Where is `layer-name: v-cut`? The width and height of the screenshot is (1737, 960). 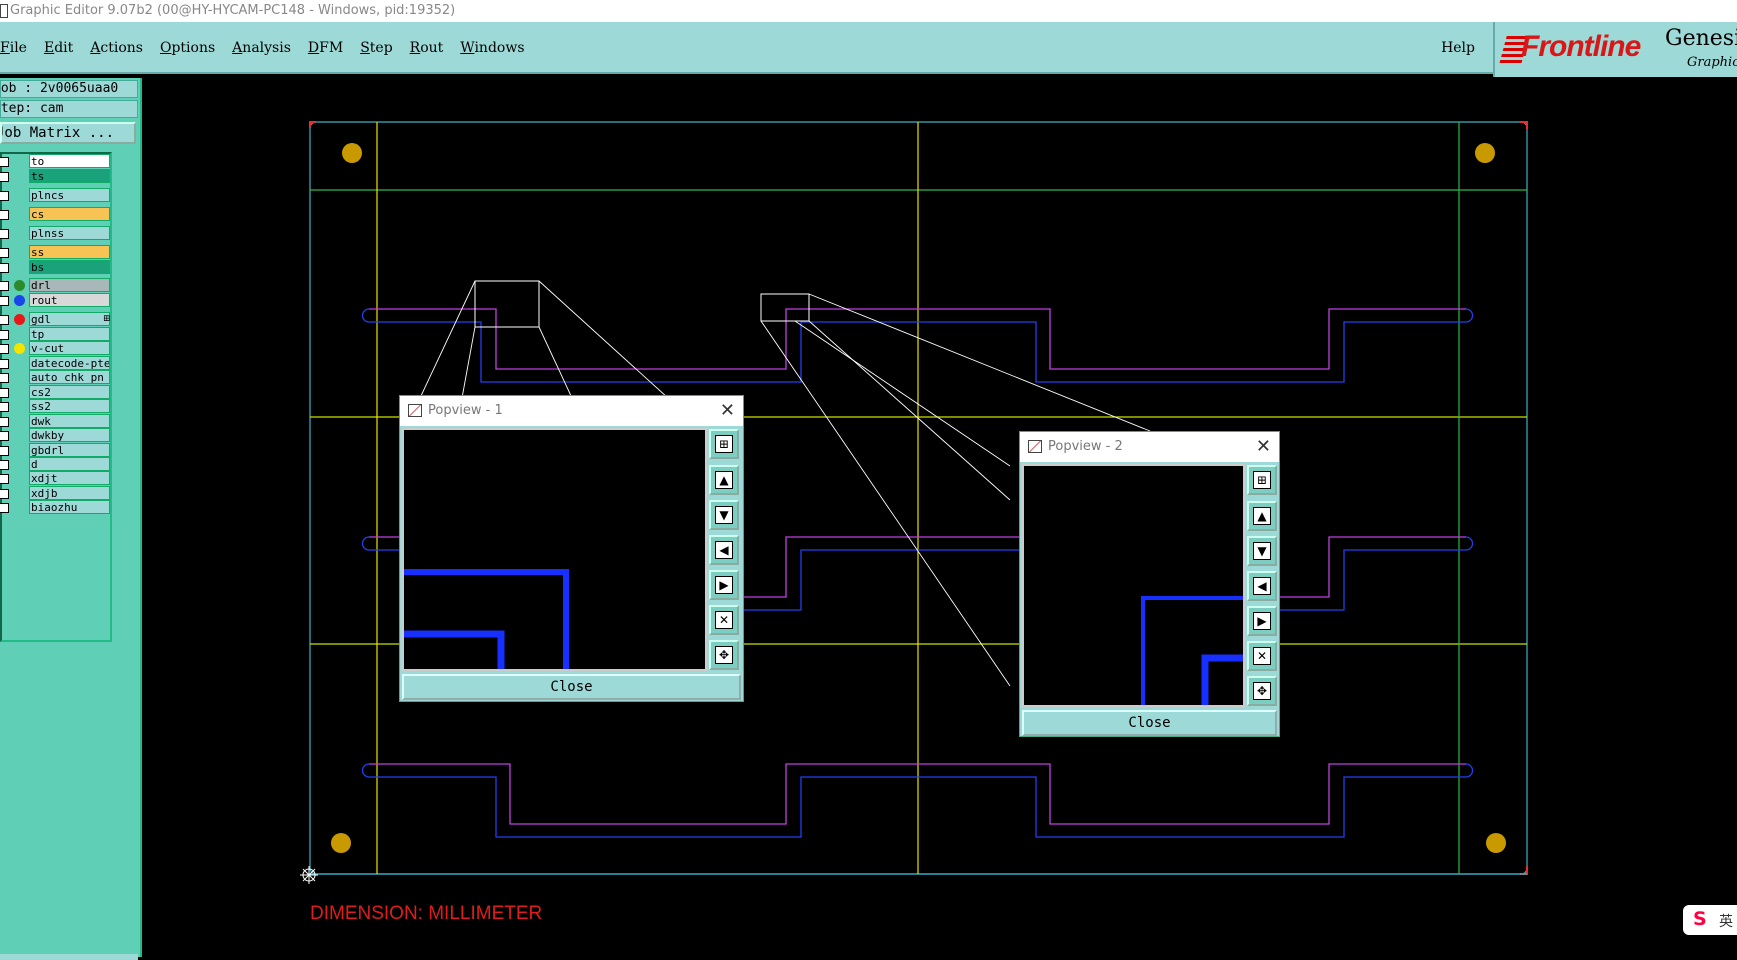 layer-name: v-cut is located at coordinates (69, 348).